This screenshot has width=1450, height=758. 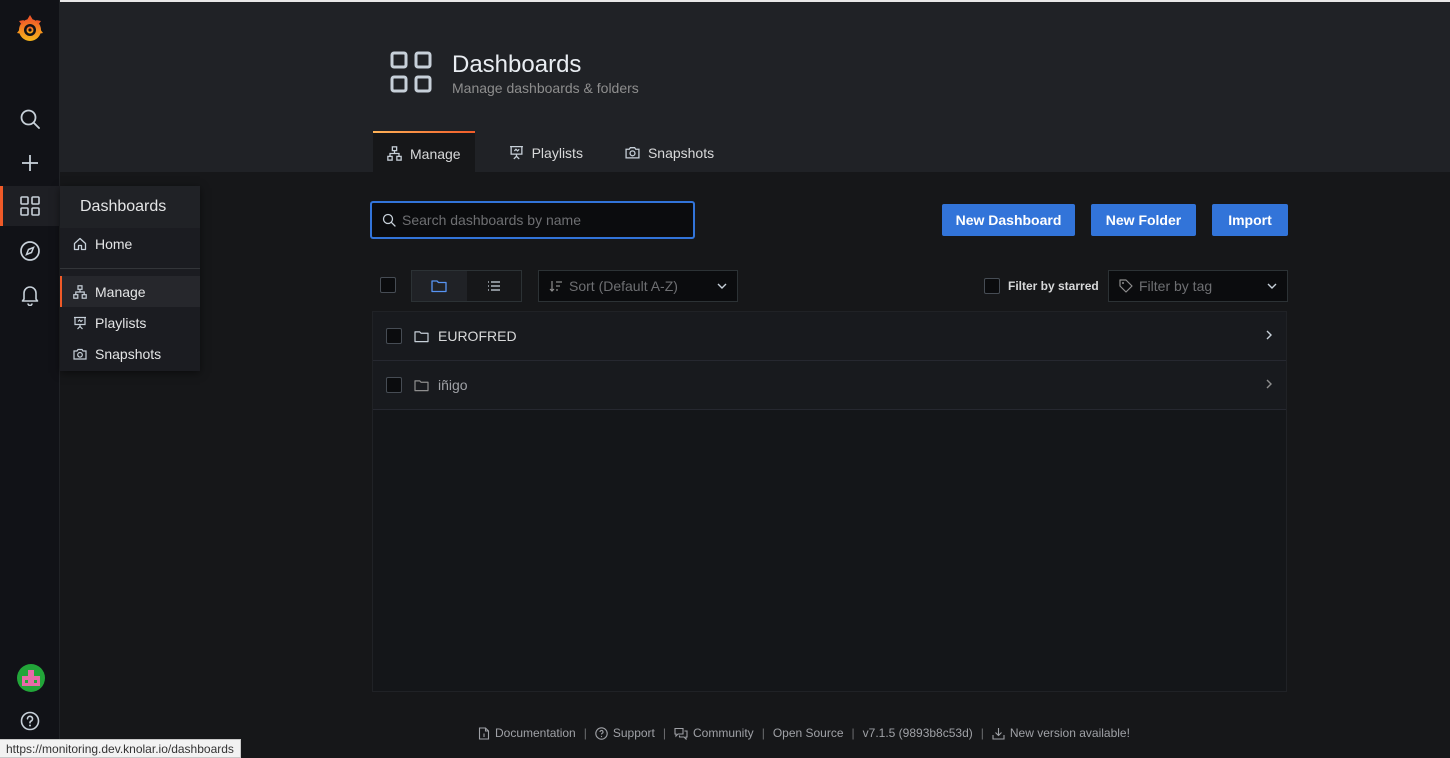 I want to click on sort-amount-down-icon, so click(x=556, y=286).